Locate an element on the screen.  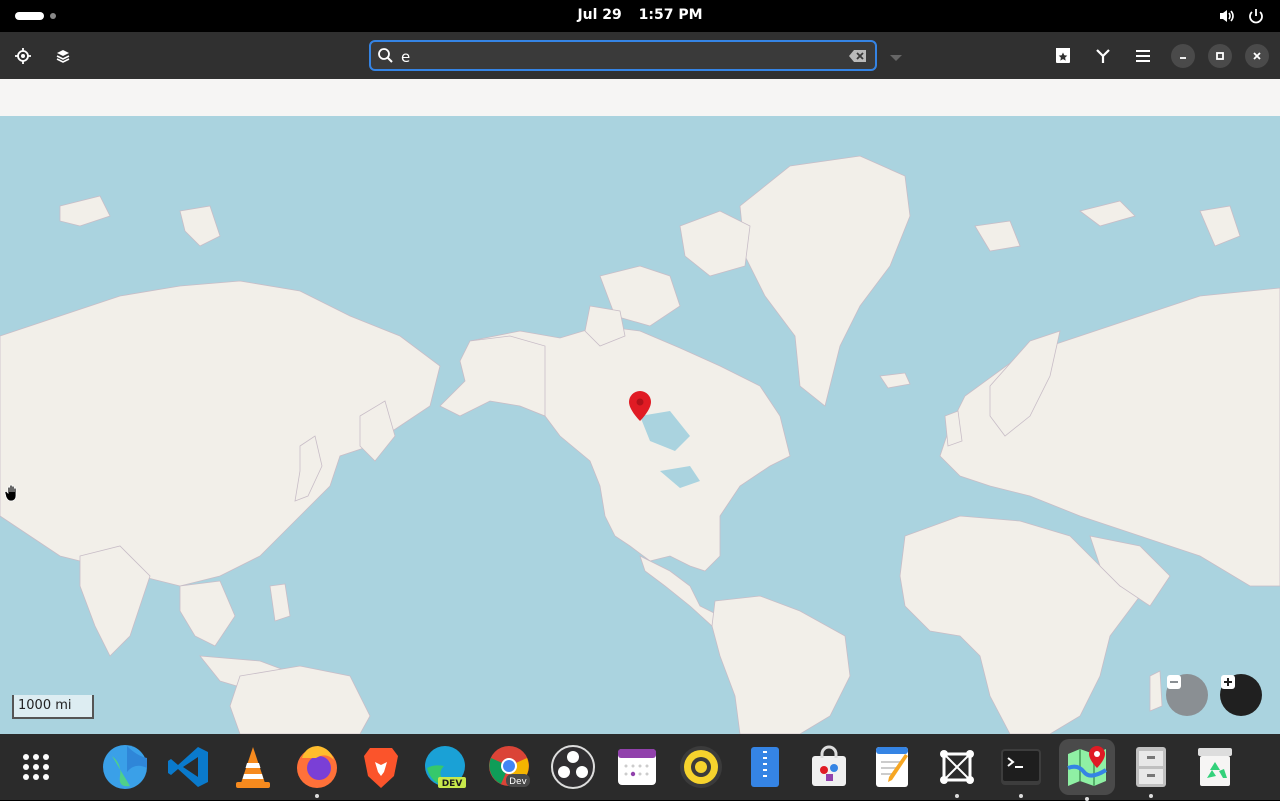
clear-search-icon is located at coordinates (858, 57).